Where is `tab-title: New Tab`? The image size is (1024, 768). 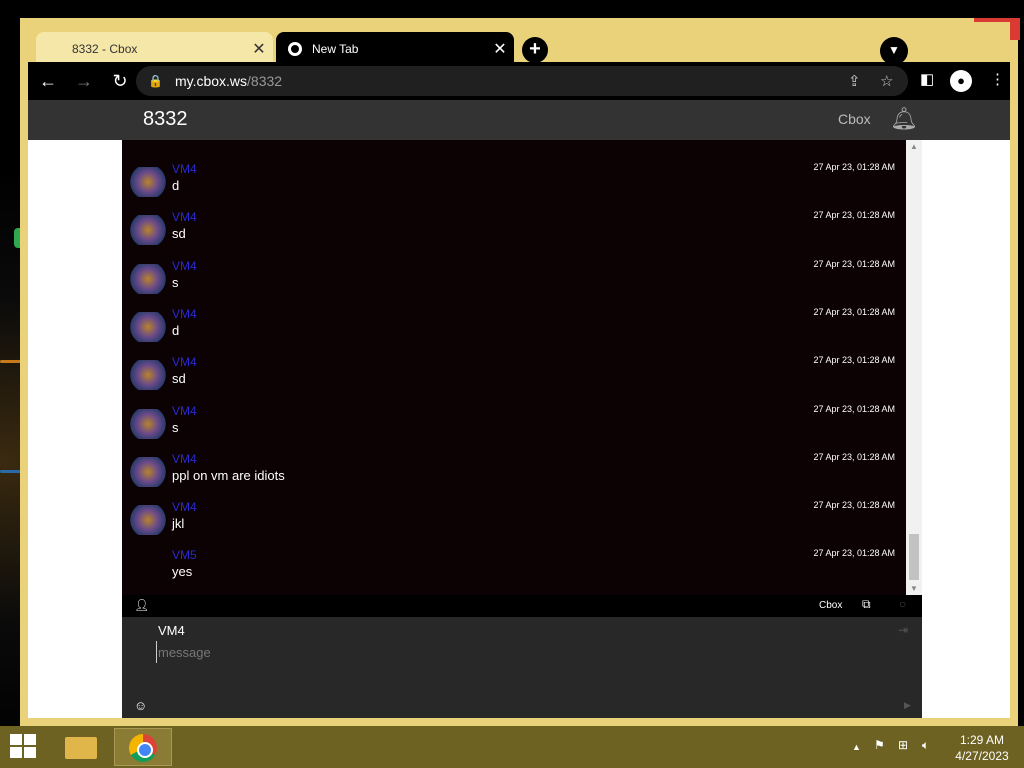 tab-title: New Tab is located at coordinates (335, 49).